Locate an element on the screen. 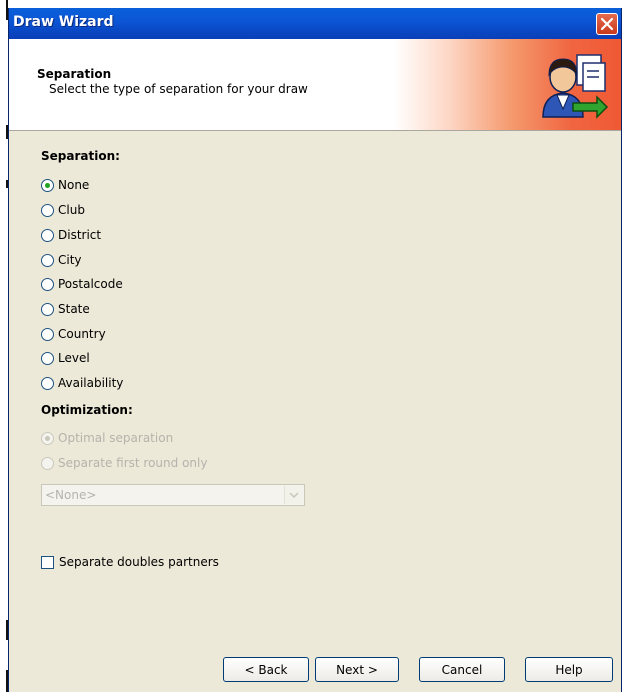 The image size is (623, 692). close-icon is located at coordinates (607, 24).